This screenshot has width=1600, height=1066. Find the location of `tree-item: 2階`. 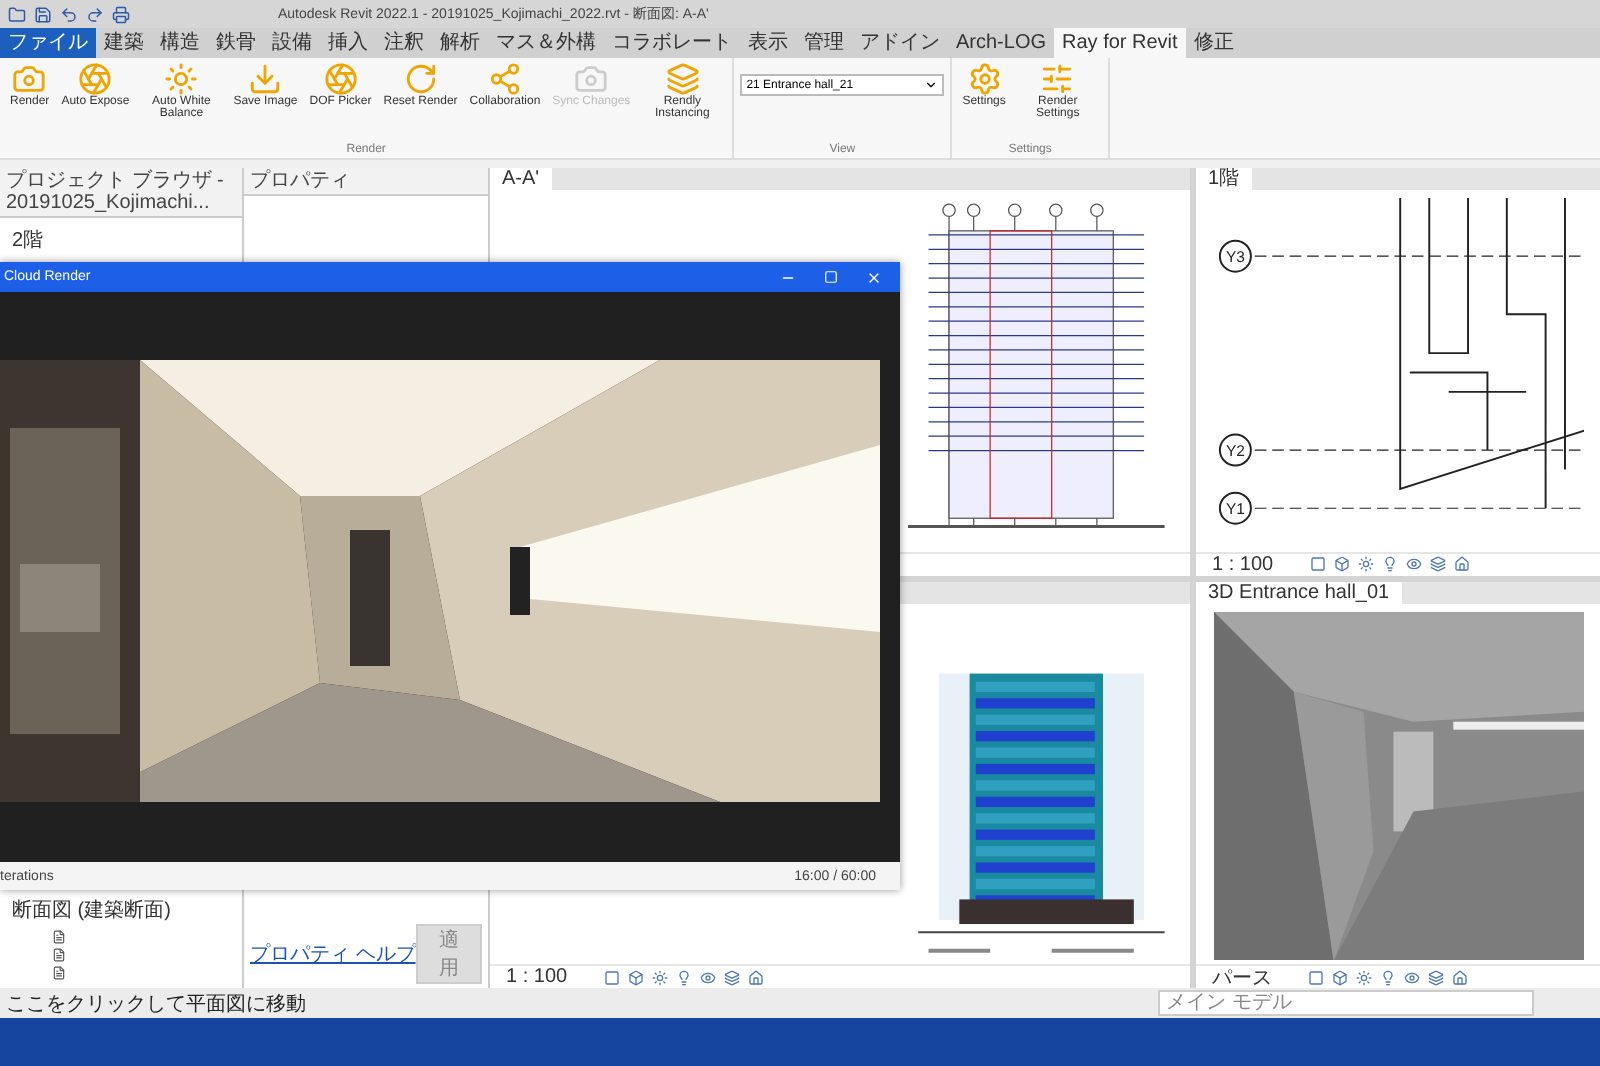

tree-item: 2階 is located at coordinates (28, 241).